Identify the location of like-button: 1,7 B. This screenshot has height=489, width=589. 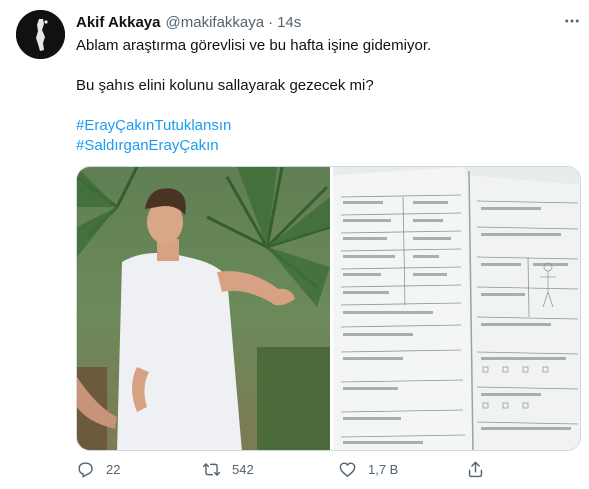
(368, 469).